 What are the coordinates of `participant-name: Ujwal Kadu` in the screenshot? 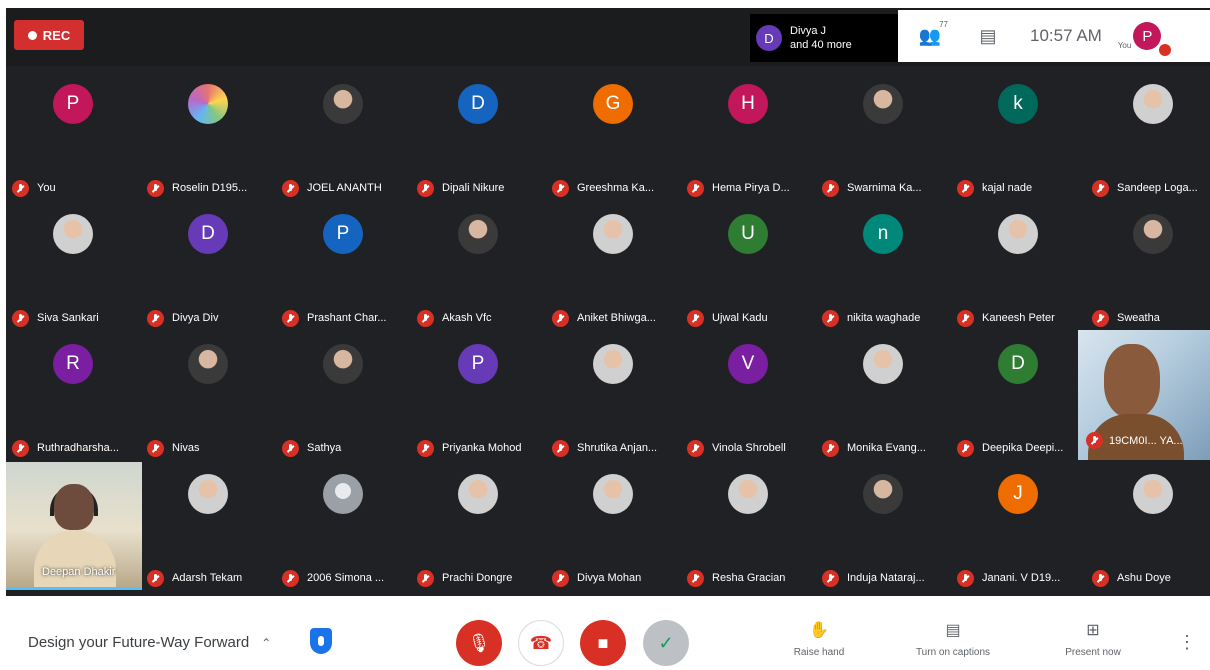 It's located at (740, 318).